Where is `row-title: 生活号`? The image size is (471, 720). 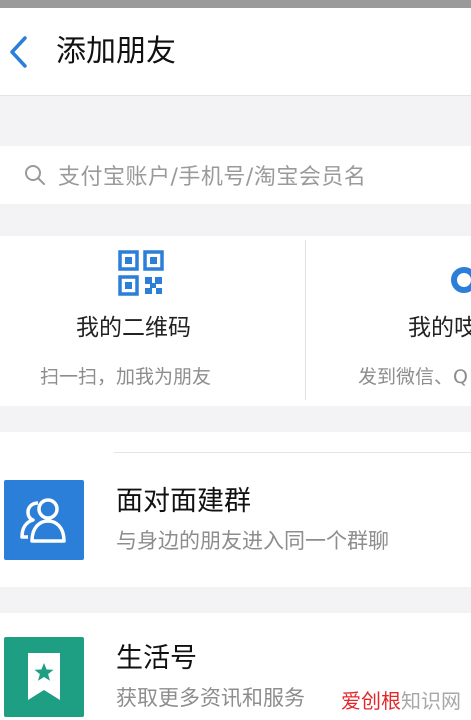 row-title: 生活号 is located at coordinates (156, 658).